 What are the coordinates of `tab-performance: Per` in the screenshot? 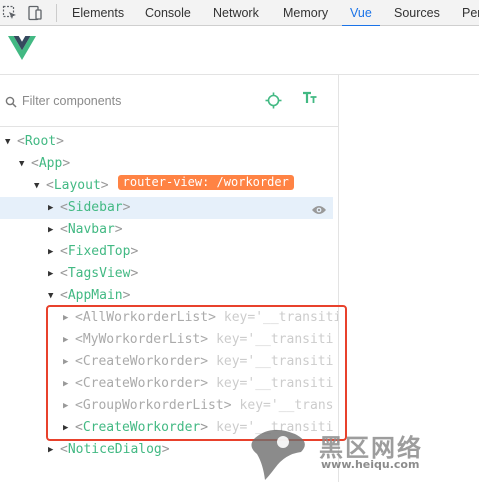 It's located at (470, 13).